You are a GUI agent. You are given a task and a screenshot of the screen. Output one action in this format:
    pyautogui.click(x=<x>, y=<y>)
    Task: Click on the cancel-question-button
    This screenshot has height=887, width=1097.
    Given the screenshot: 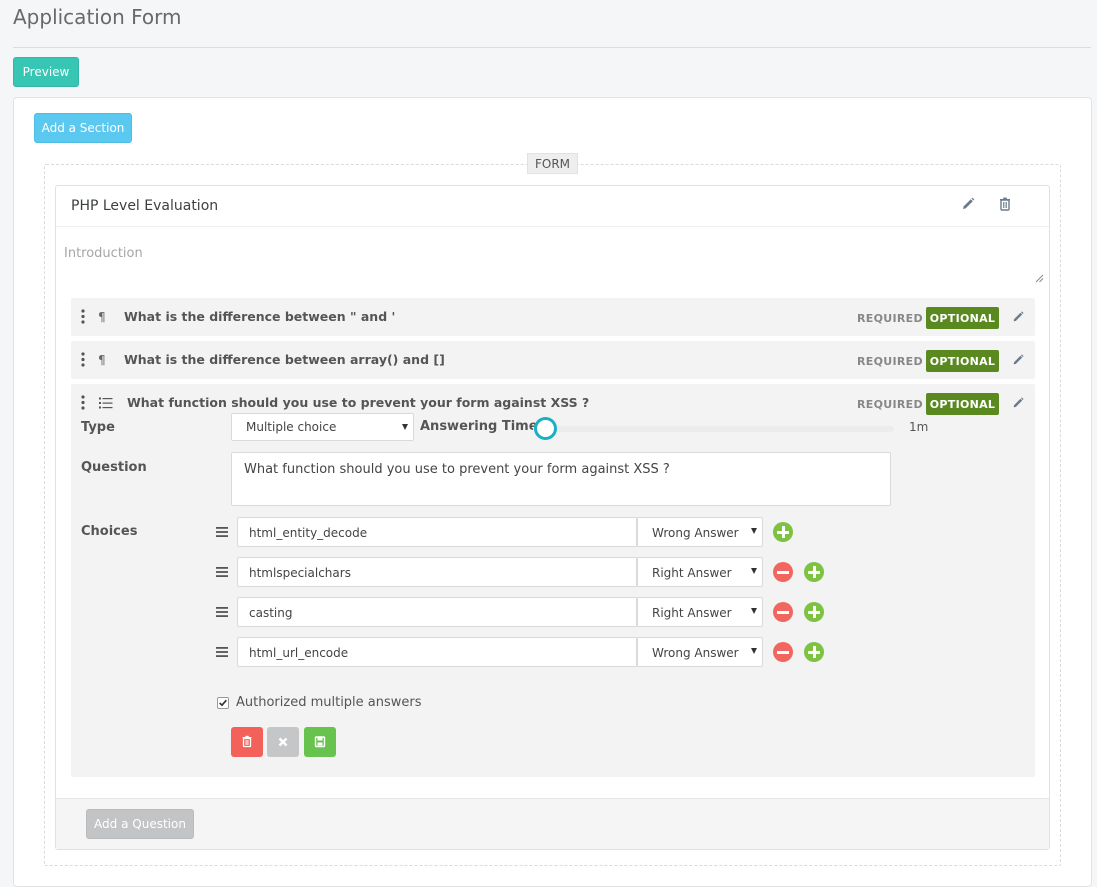 What is the action you would take?
    pyautogui.click(x=283, y=742)
    